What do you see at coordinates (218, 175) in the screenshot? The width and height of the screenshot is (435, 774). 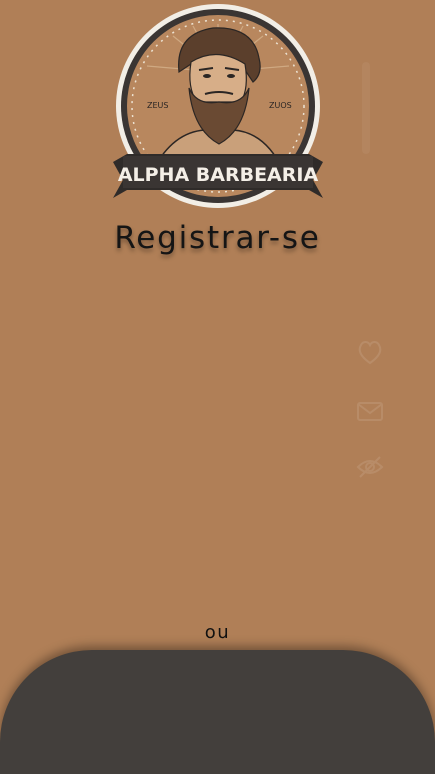 I see `svg-text: ALPHA BARBEARIA` at bounding box center [218, 175].